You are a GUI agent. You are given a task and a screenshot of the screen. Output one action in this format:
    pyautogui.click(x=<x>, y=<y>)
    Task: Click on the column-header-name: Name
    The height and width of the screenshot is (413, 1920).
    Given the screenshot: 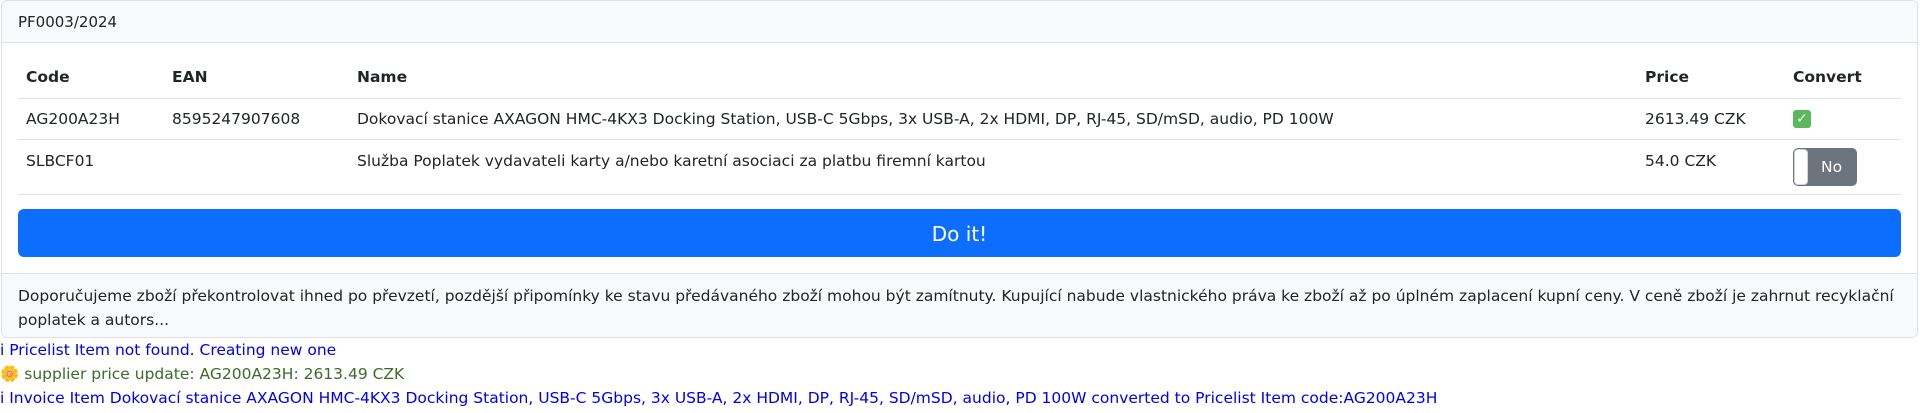 What is the action you would take?
    pyautogui.click(x=993, y=78)
    